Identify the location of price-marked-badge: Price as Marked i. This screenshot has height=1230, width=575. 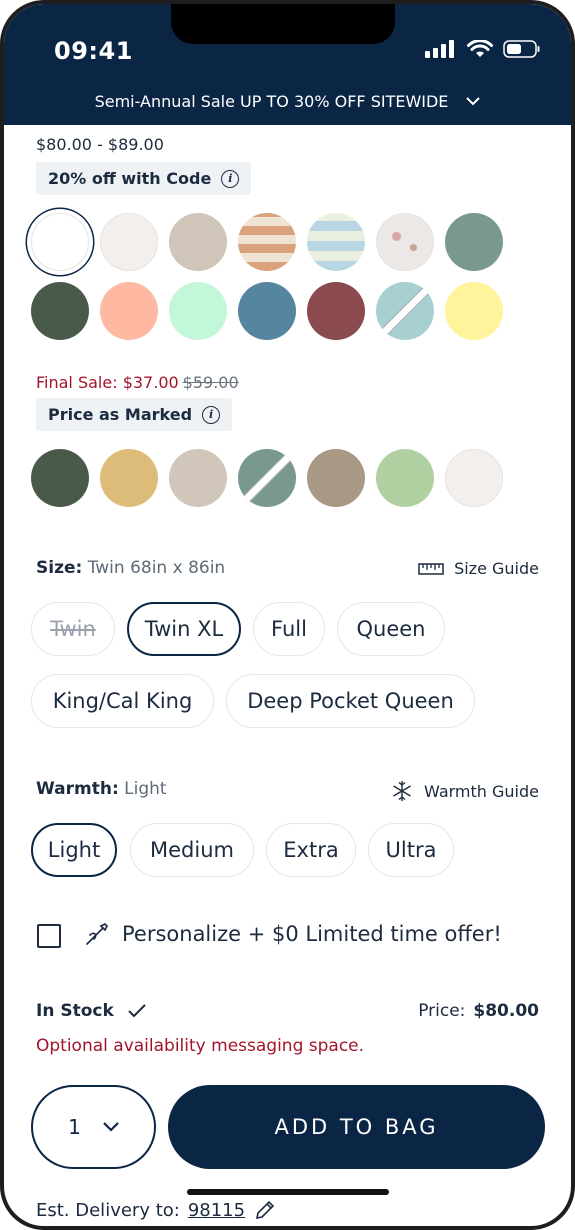
(134, 414).